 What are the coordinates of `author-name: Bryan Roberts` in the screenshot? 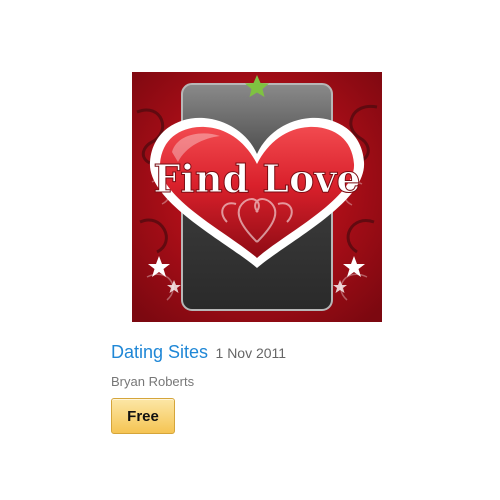 It's located at (153, 381).